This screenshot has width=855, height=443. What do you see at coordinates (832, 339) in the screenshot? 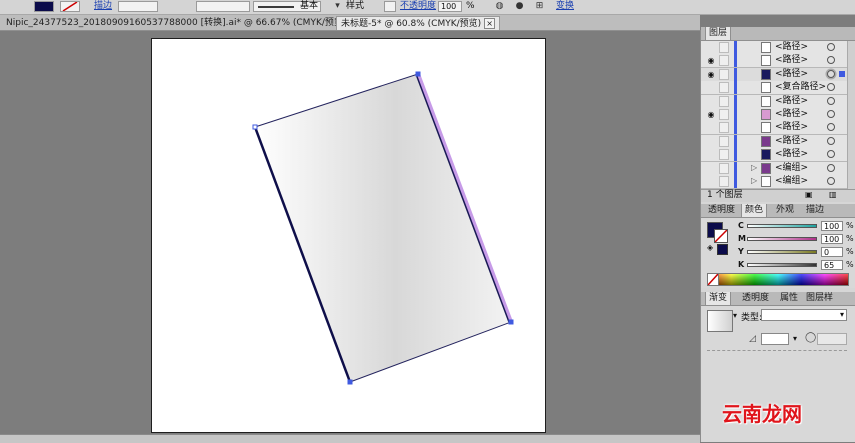
I see `aspect-ratio-field` at bounding box center [832, 339].